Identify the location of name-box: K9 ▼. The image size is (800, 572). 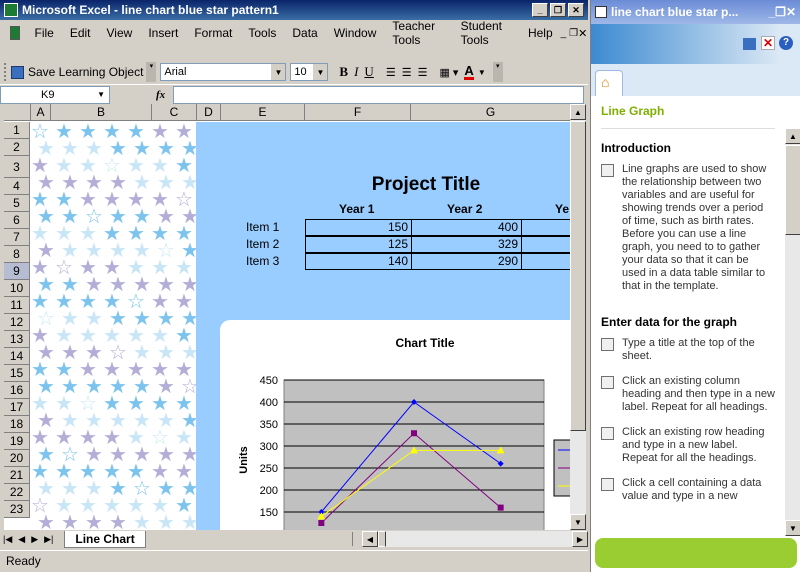
(55, 94).